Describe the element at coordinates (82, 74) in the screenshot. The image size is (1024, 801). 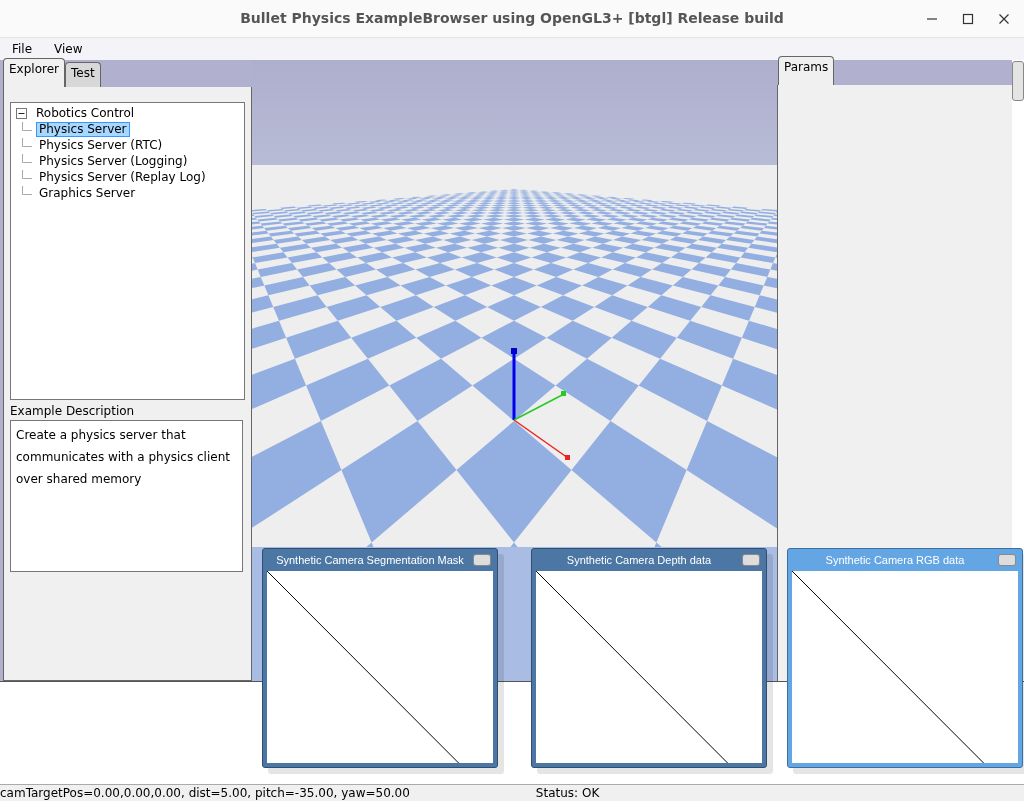
I see `panel-tab: Test` at that location.